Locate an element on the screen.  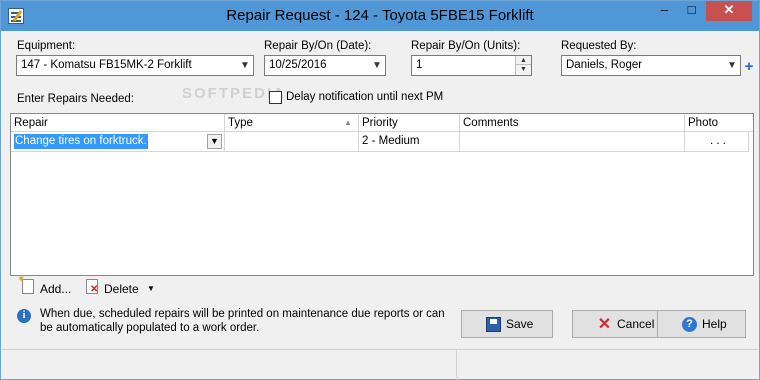
delete-button: Delete is located at coordinates (121, 289).